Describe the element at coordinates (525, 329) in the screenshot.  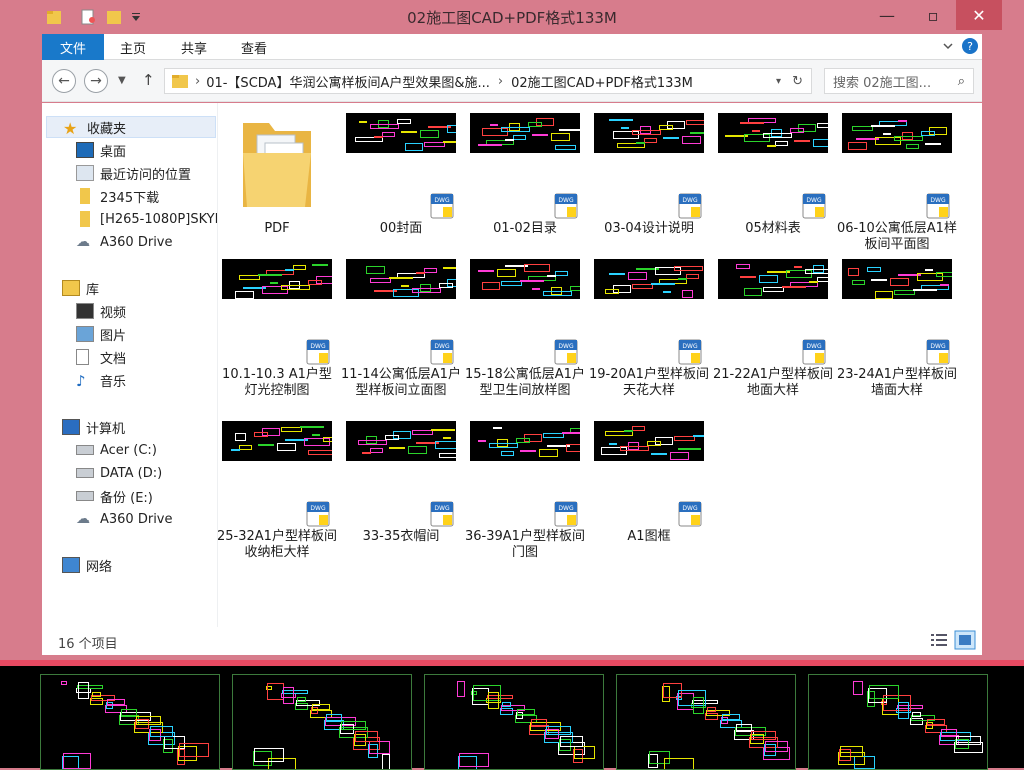
I see `file-item: DWG 15-18公寓低层A1户型卫生间放样图` at that location.